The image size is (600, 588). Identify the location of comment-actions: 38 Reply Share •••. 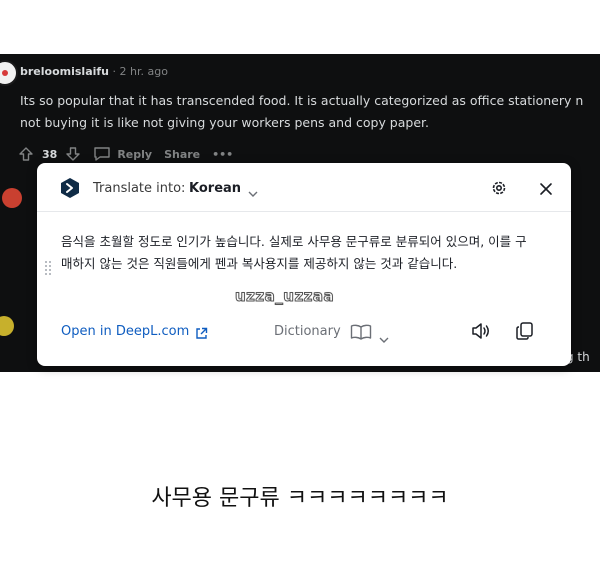
(125, 154).